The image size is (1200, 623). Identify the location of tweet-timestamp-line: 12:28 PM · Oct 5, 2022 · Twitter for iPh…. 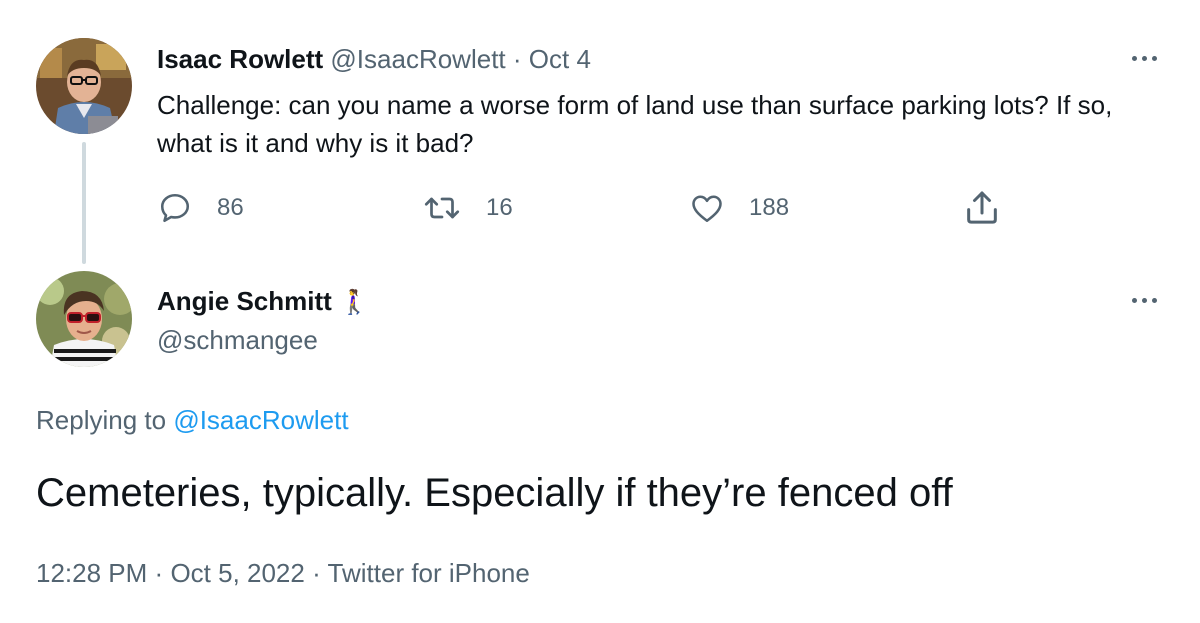
(283, 573).